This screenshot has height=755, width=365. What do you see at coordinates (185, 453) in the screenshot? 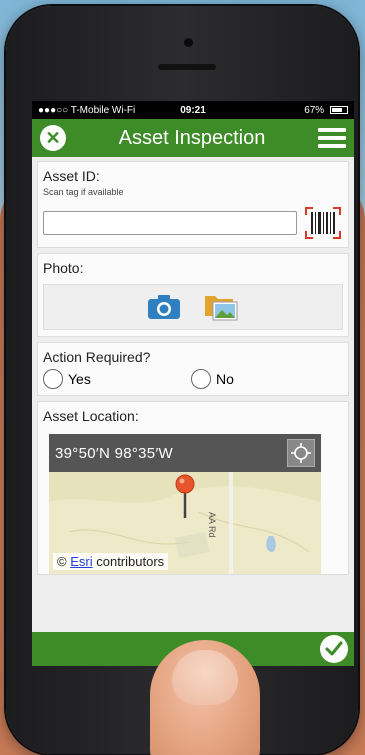
I see `coordinate-bar: 39°50′N 98°35′W` at bounding box center [185, 453].